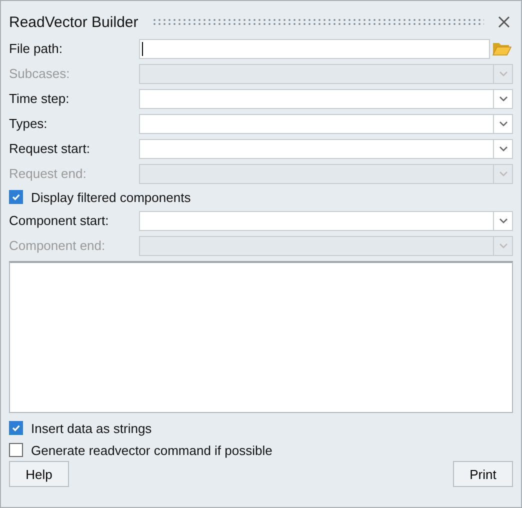  Describe the element at coordinates (50, 148) in the screenshot. I see `field-label: Request start:` at that location.